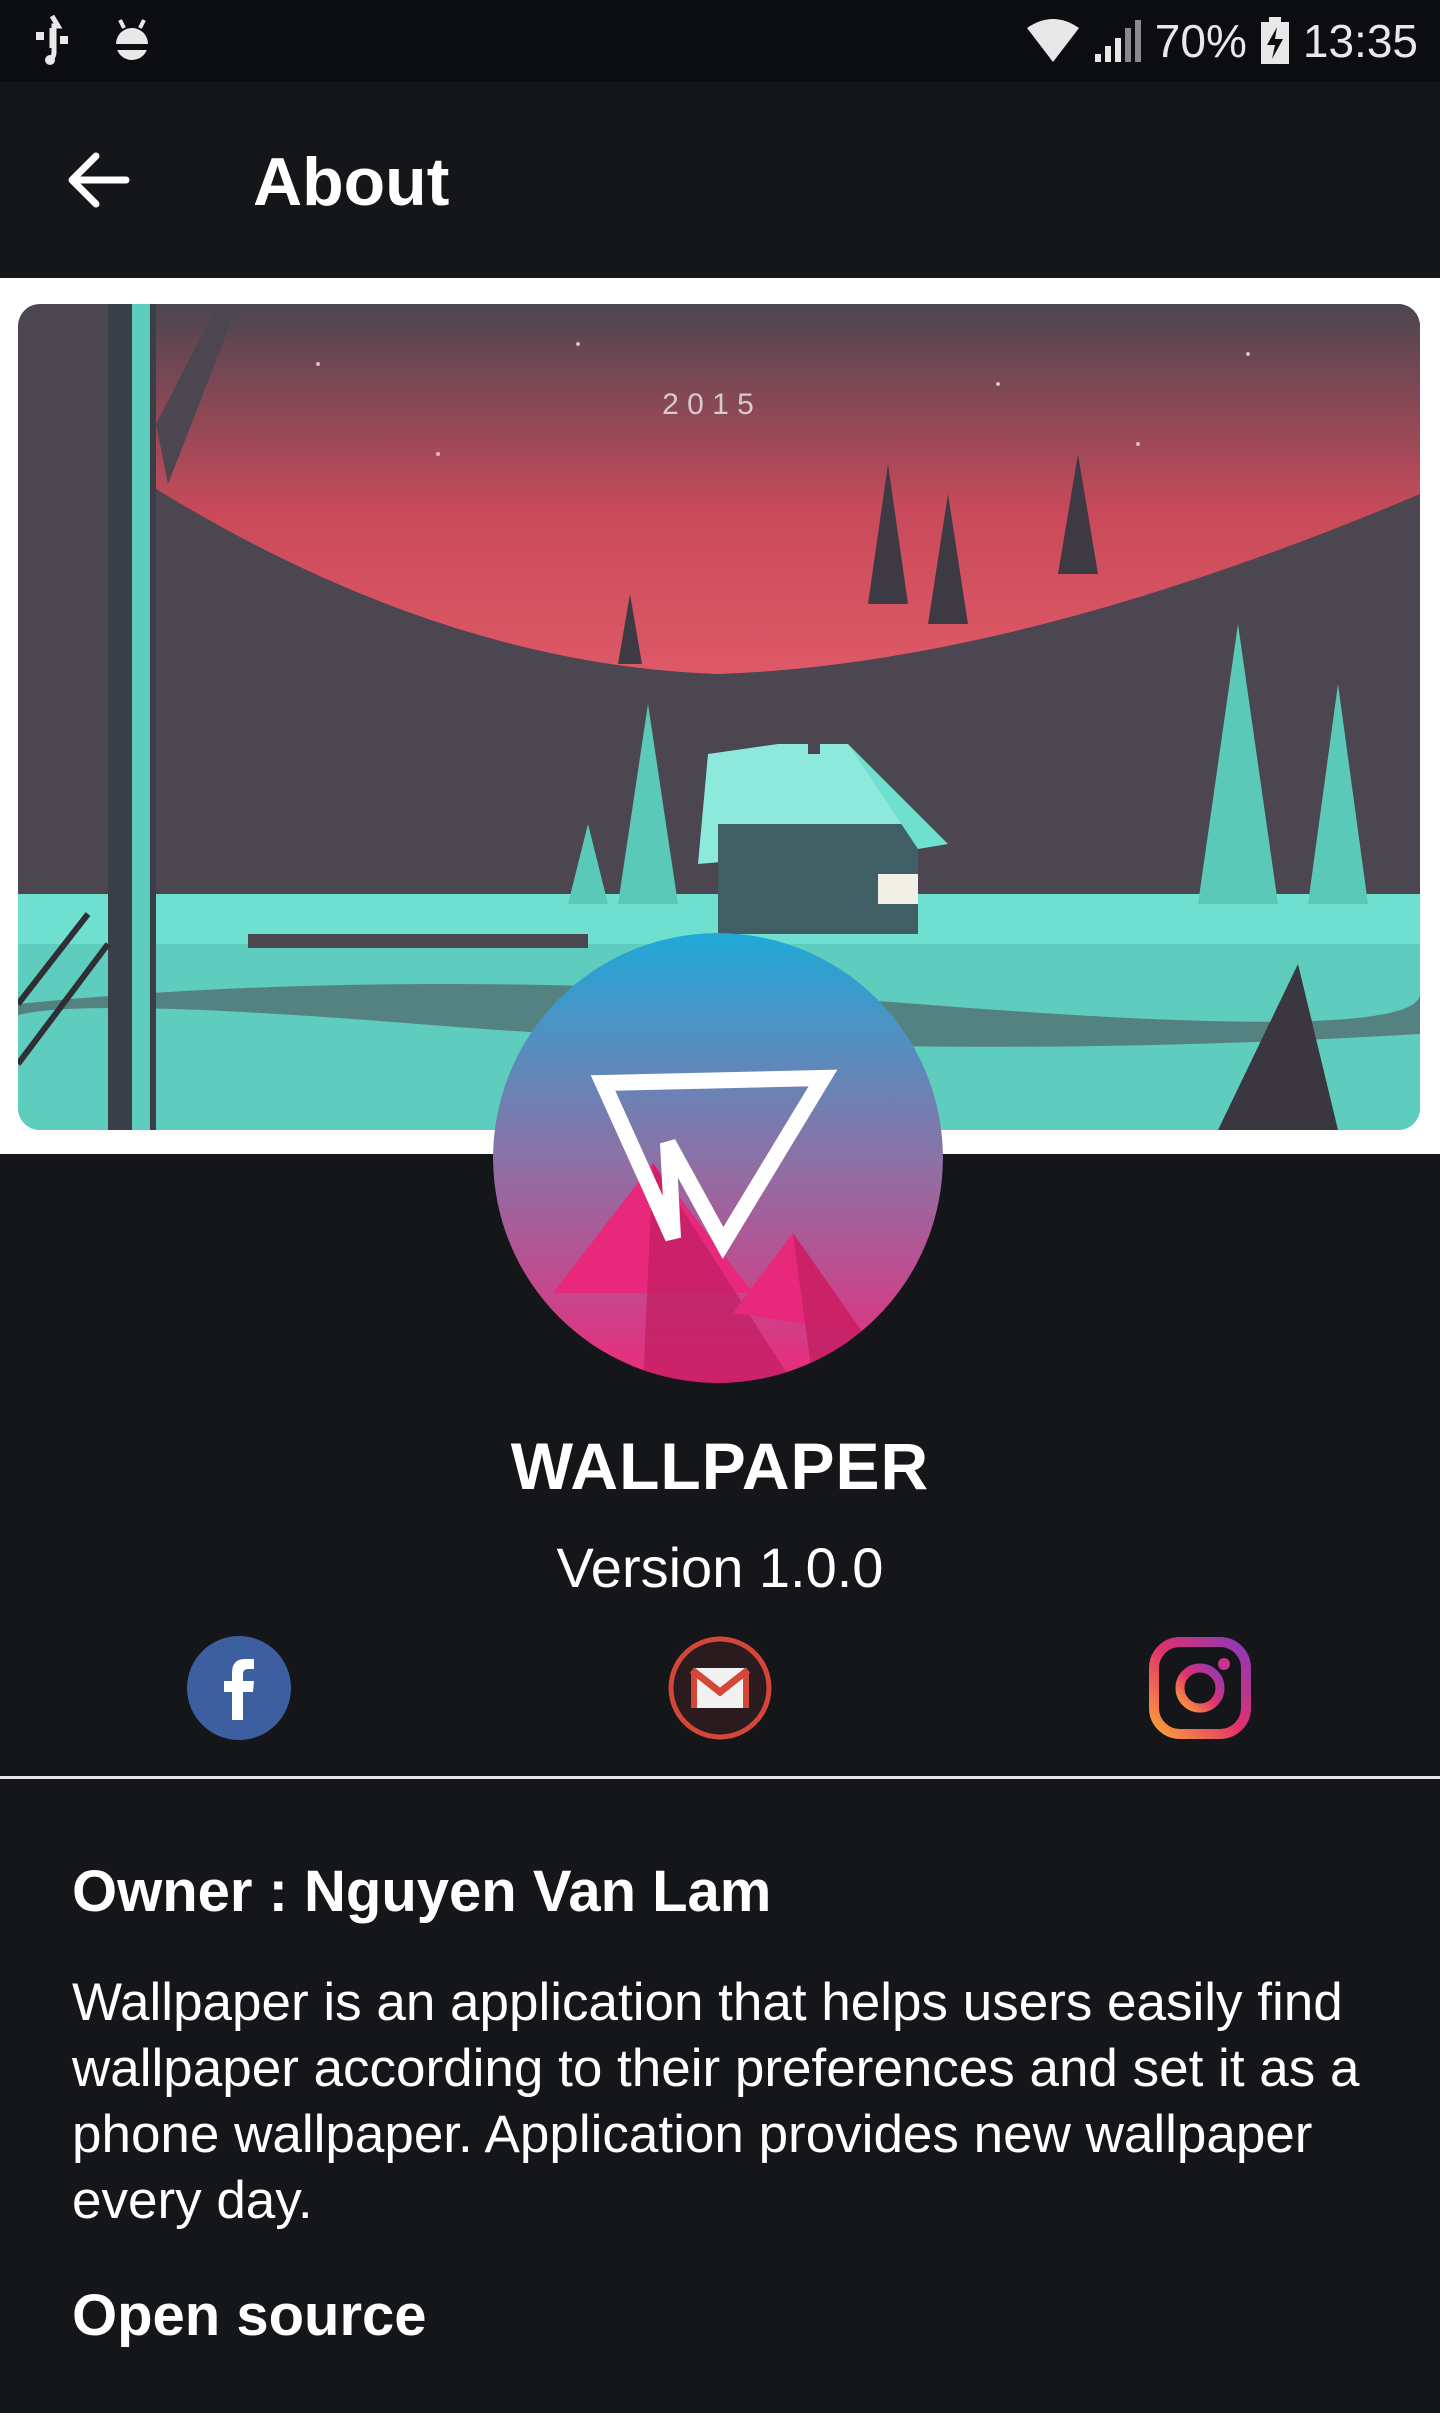  I want to click on instagram-icon, so click(1200, 1688).